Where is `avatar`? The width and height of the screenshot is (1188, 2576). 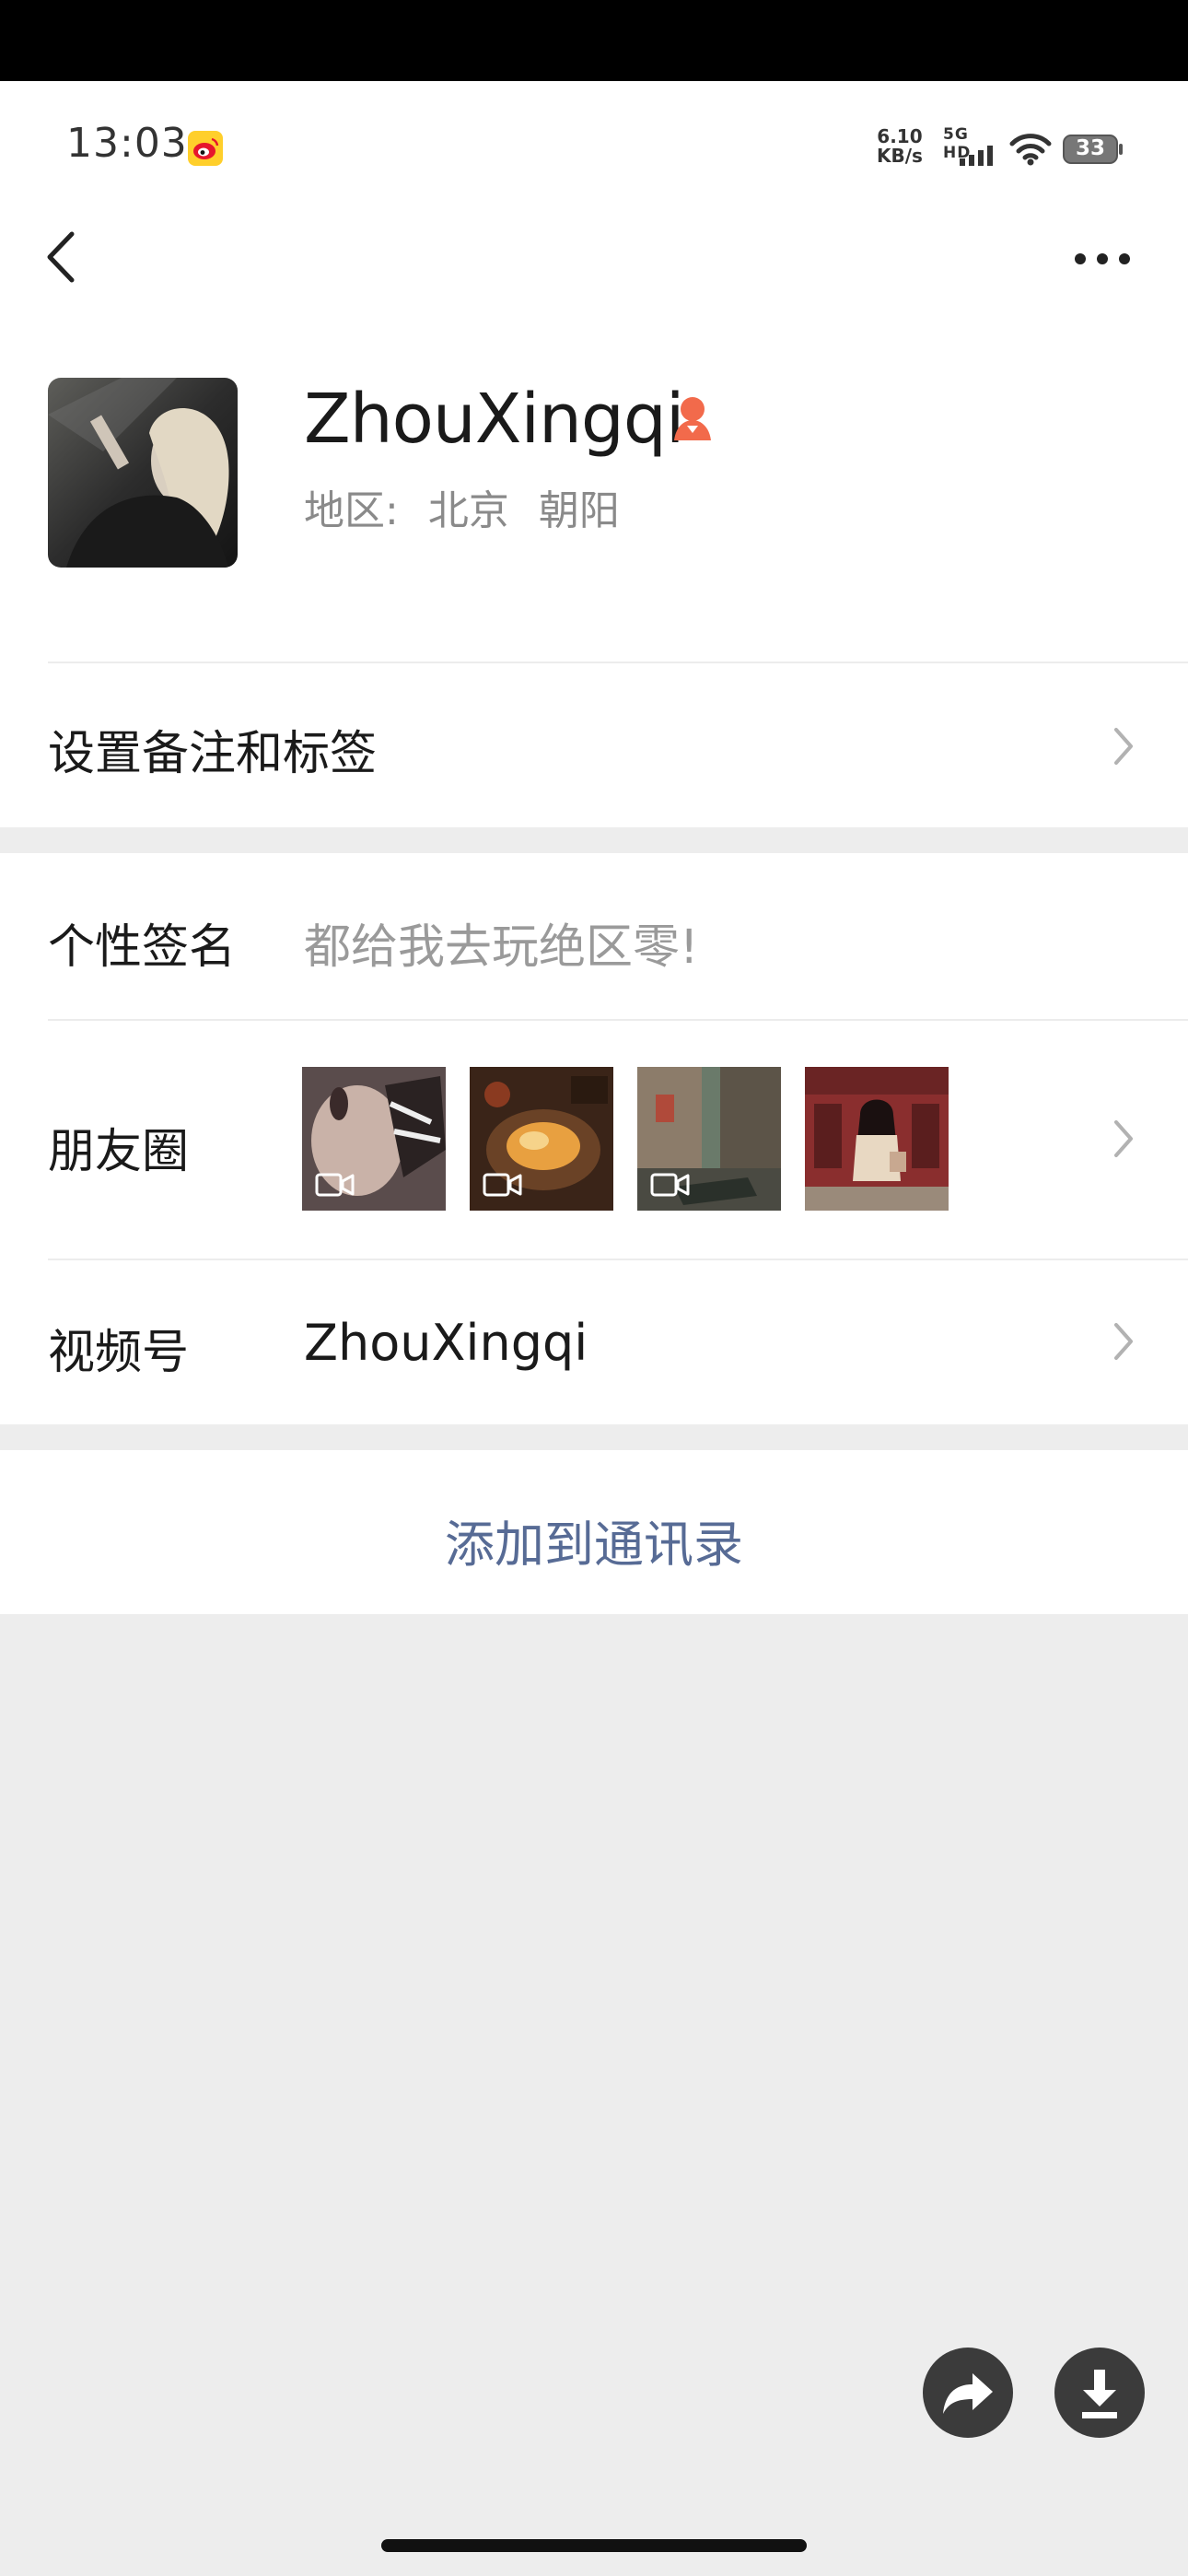
avatar is located at coordinates (143, 473).